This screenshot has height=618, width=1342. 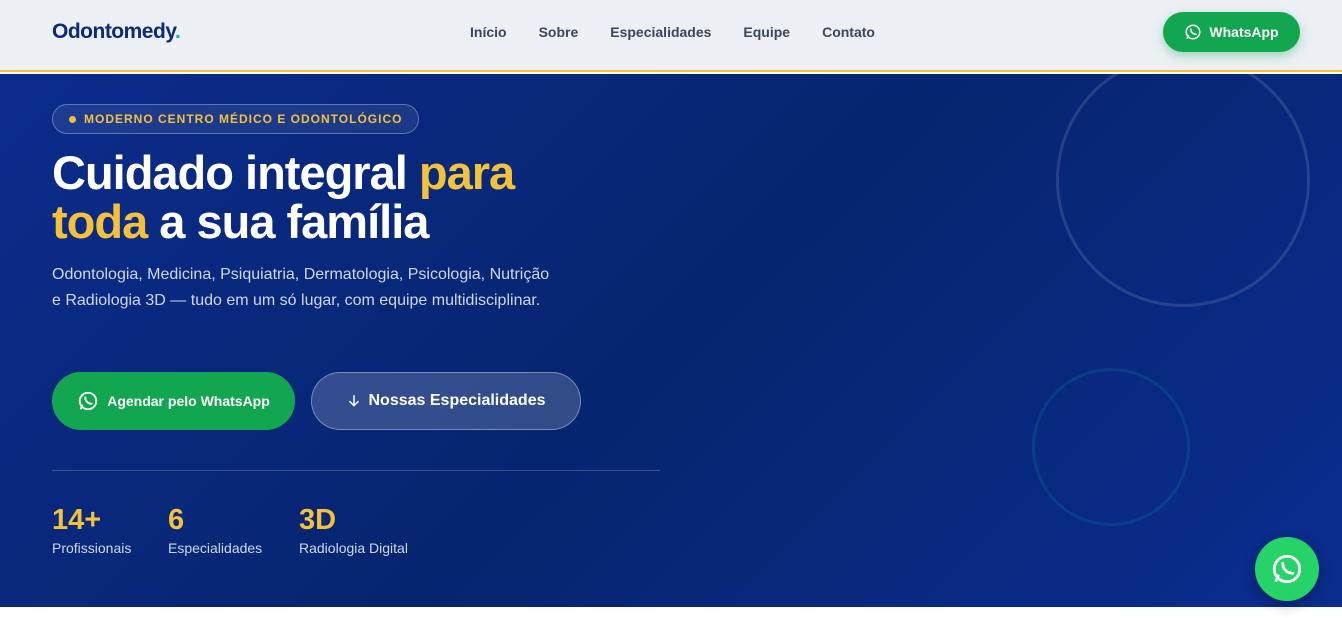 What do you see at coordinates (766, 32) in the screenshot?
I see `nav-link-equipe: Equipe` at bounding box center [766, 32].